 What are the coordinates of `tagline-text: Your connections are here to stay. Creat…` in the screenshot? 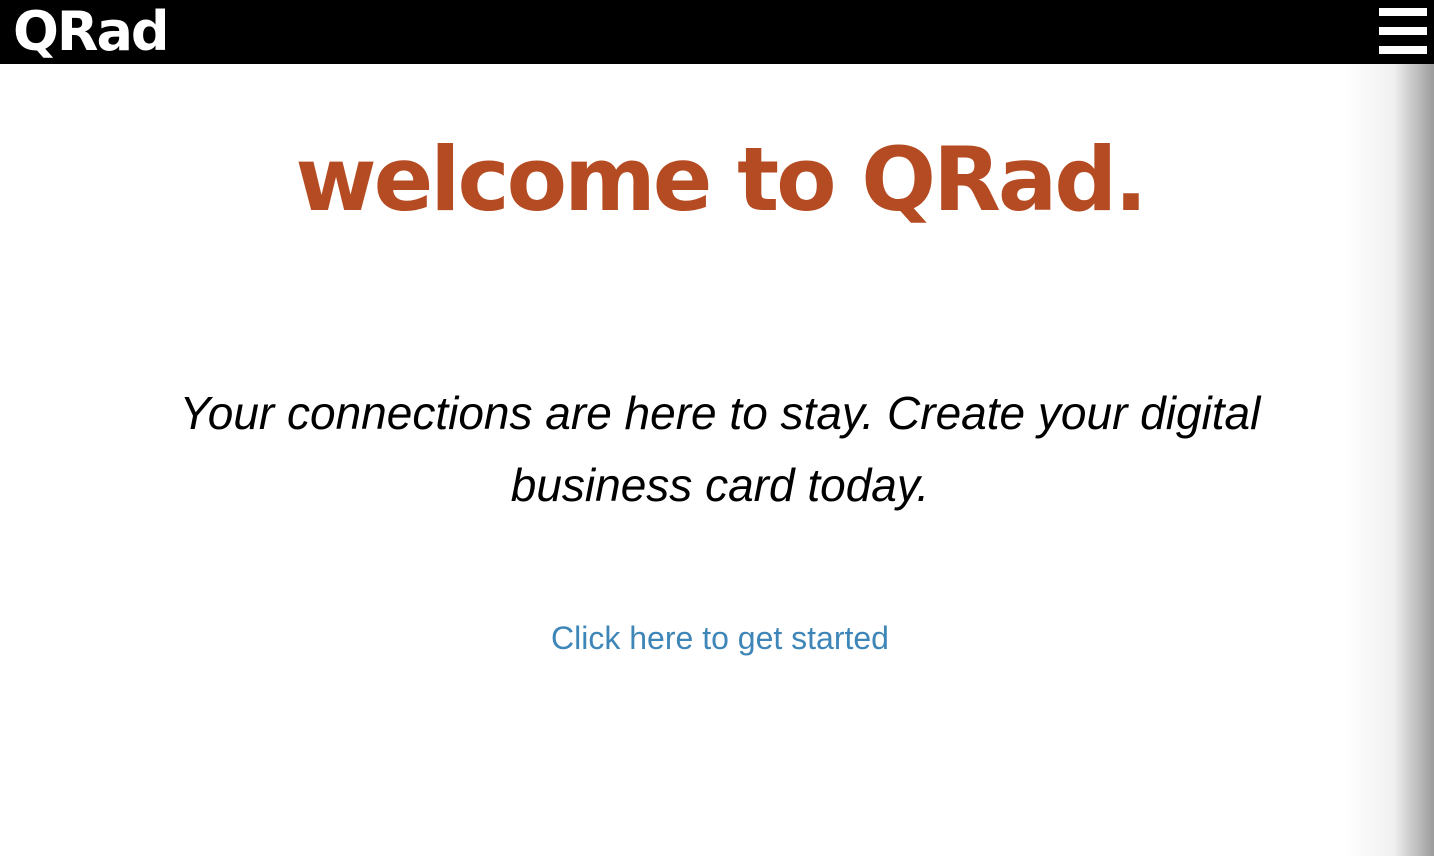 It's located at (720, 449).